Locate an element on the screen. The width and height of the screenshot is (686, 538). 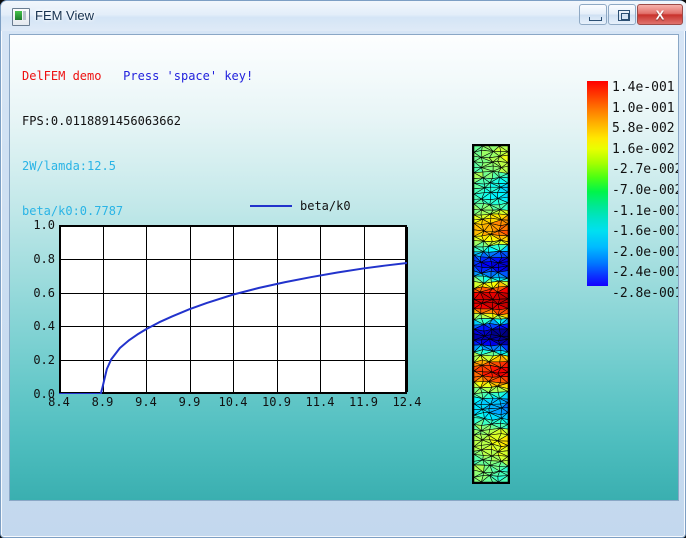
window-controls: X is located at coordinates (631, 14).